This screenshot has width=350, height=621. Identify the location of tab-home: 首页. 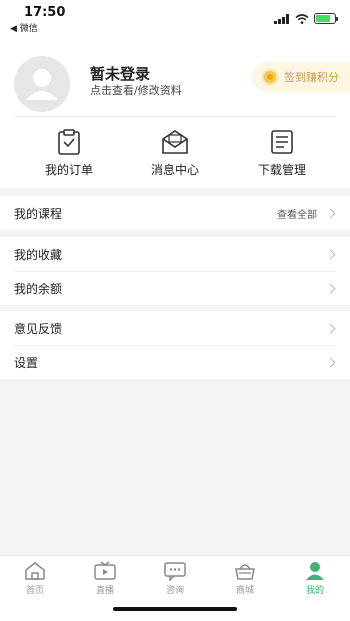
(35, 578).